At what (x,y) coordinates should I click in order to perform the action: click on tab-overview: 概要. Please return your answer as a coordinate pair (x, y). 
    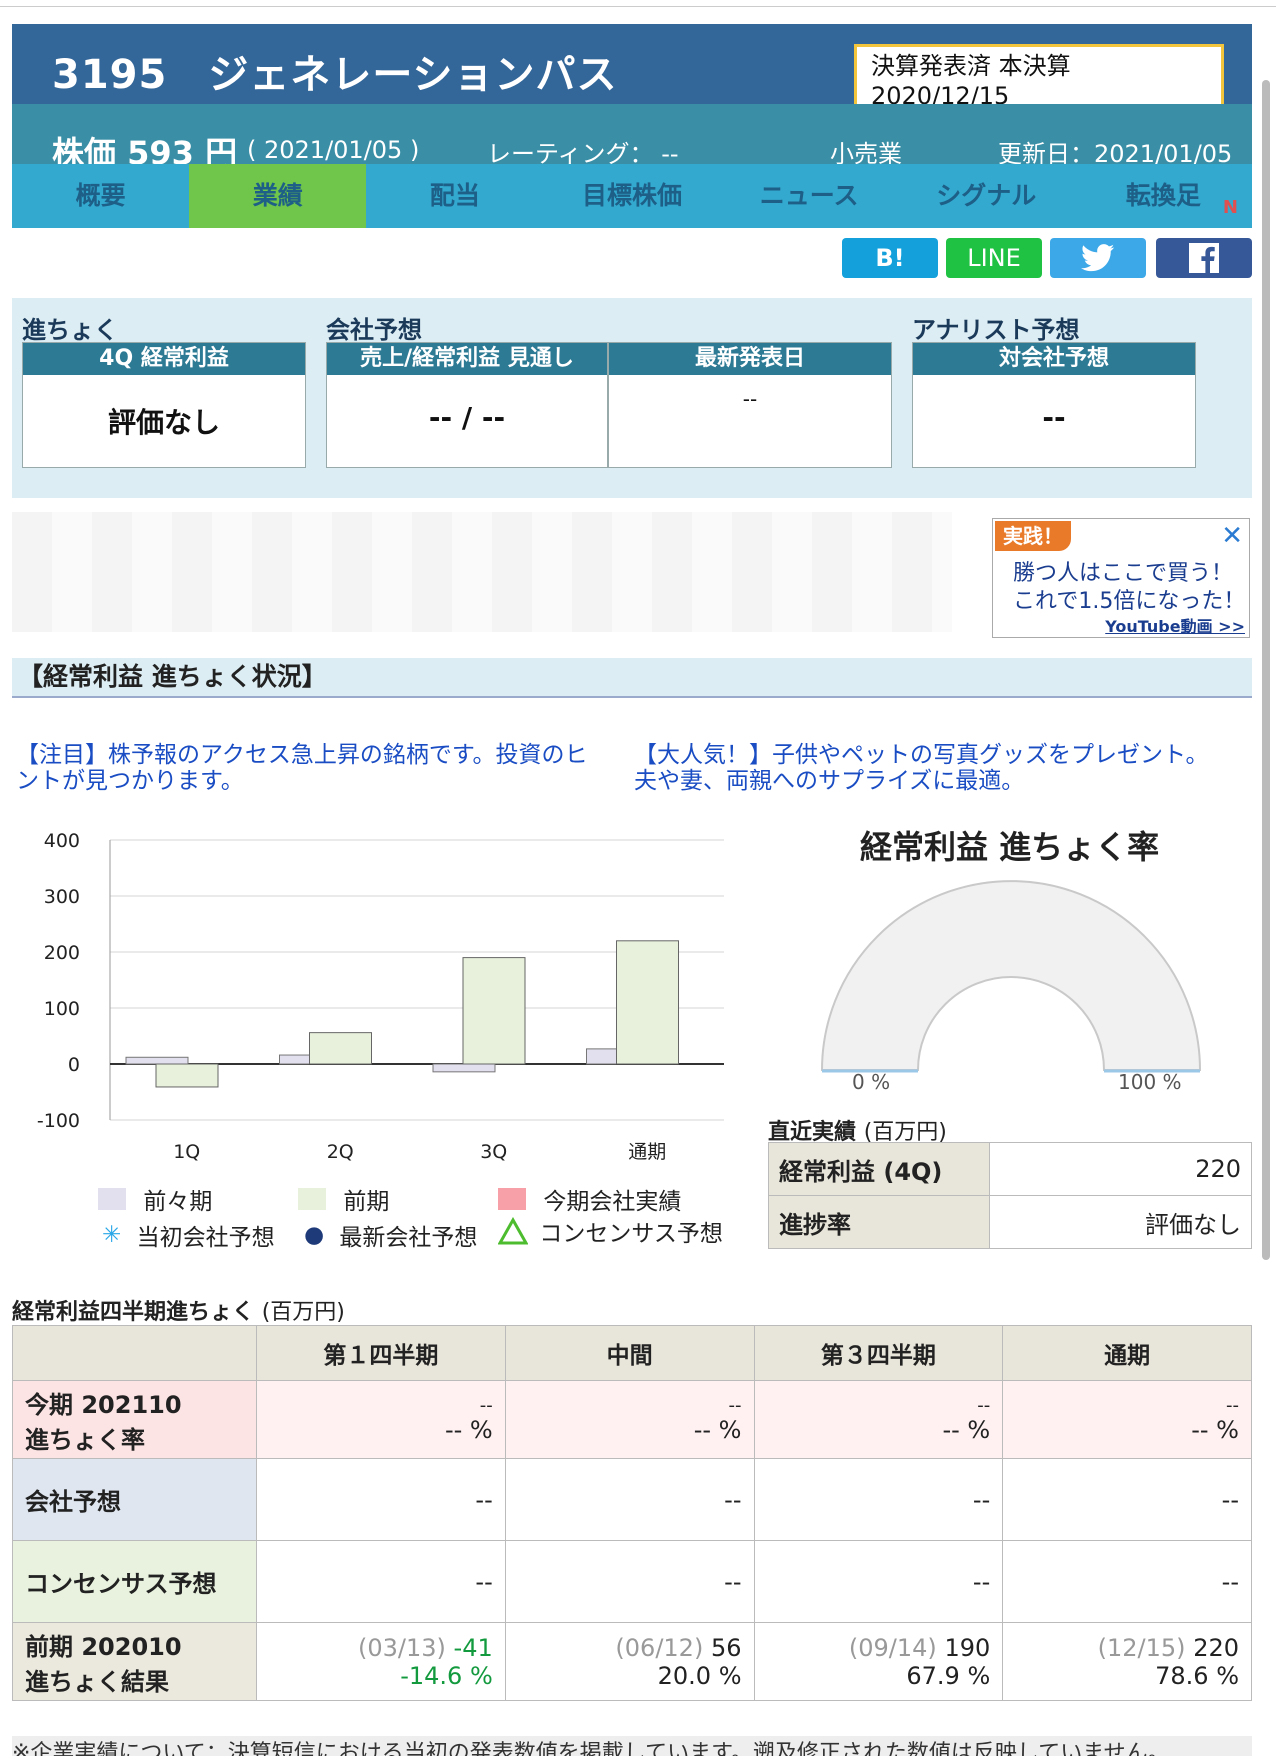
    Looking at the image, I should click on (100, 196).